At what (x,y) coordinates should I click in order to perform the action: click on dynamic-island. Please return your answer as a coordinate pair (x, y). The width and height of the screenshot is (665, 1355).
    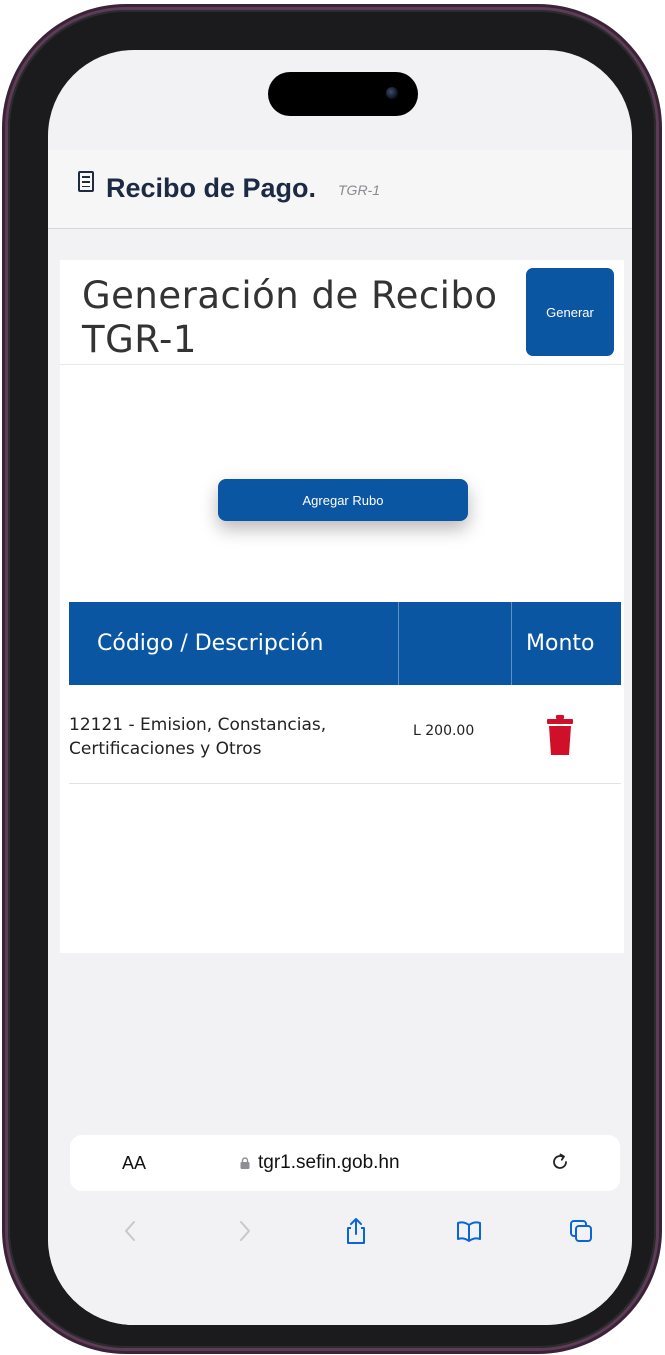
    Looking at the image, I should click on (343, 94).